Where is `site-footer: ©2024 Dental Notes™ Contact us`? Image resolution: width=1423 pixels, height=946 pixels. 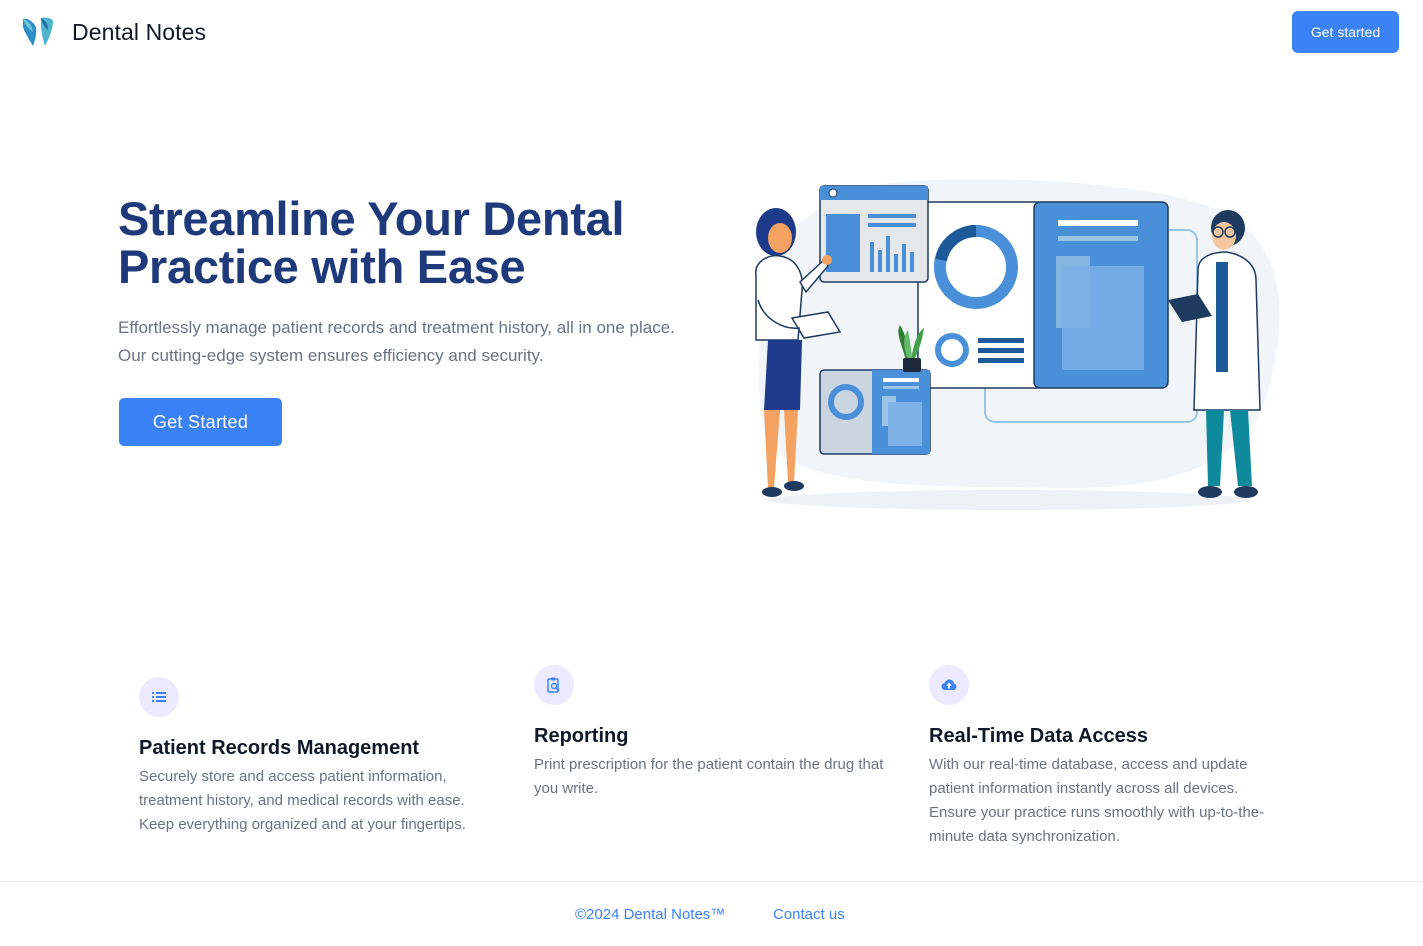
site-footer: ©2024 Dental Notes™ Contact us is located at coordinates (711, 913).